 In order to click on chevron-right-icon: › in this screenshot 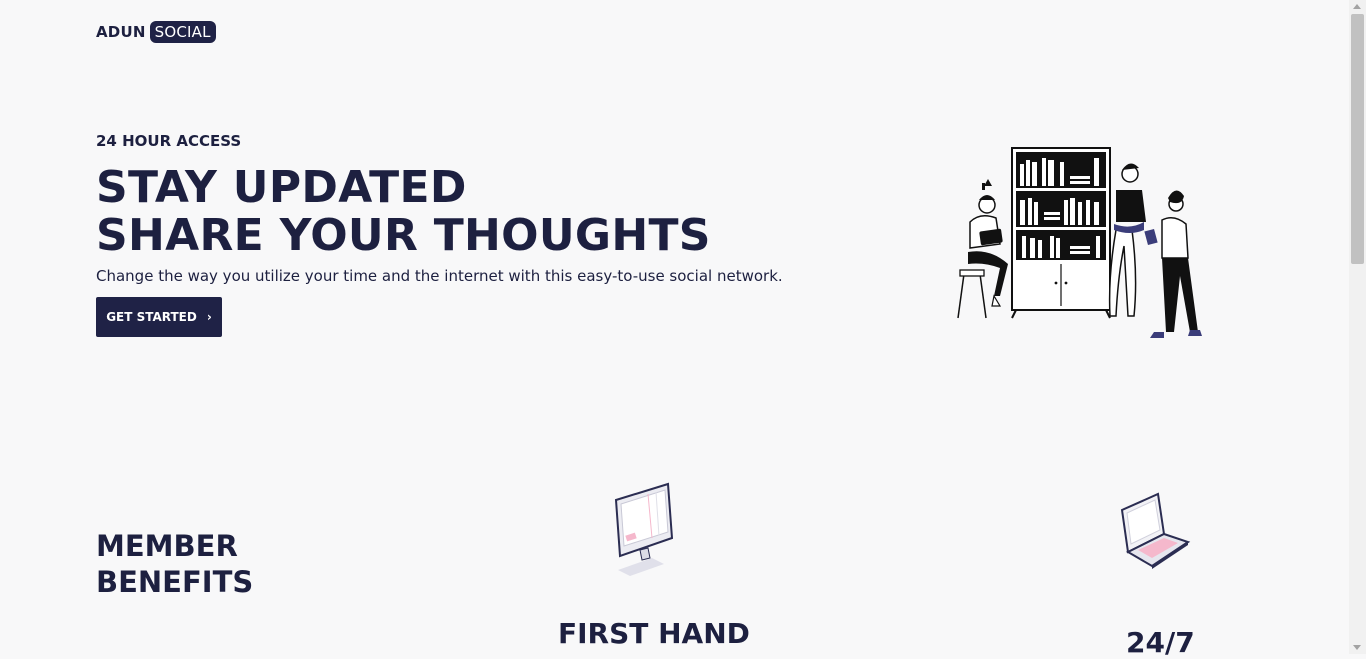, I will do `click(209, 317)`.